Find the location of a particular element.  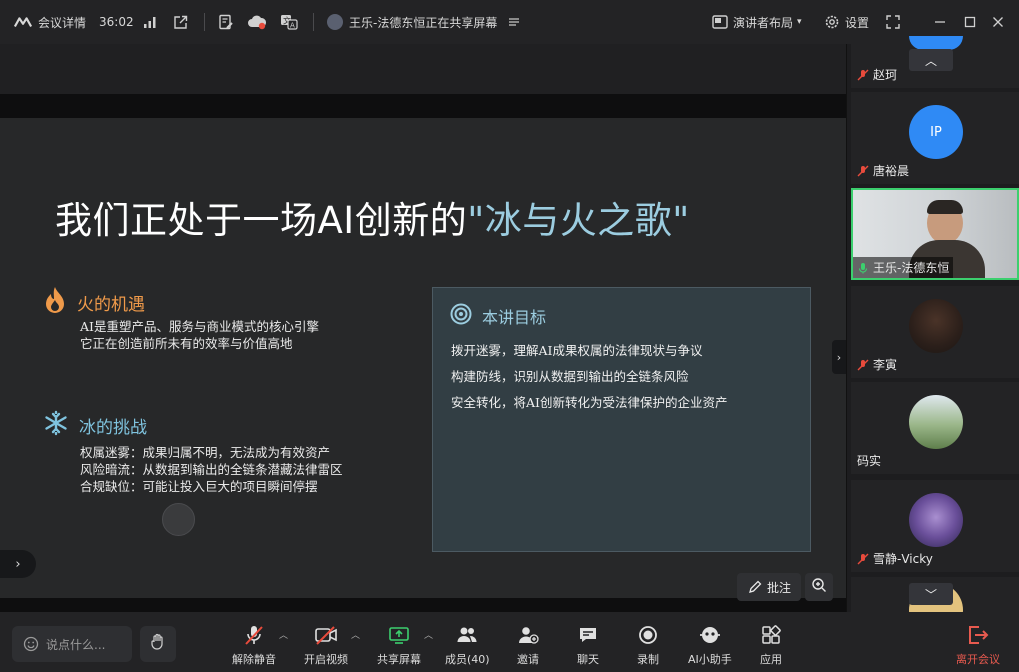

snowflake-icon is located at coordinates (56, 425).